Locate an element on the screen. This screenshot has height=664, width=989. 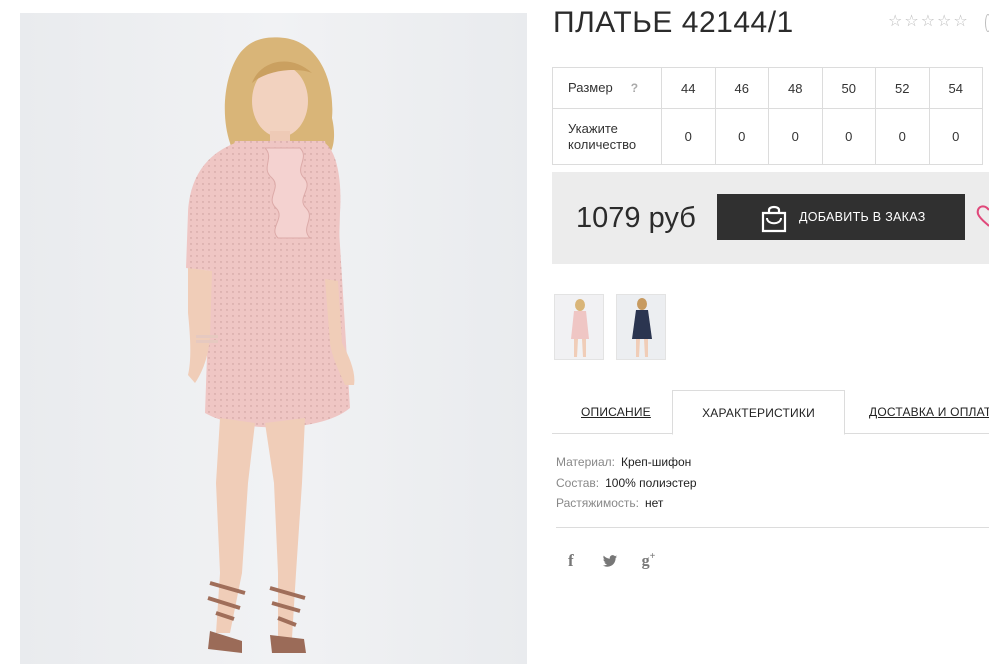
size-cell: 48 is located at coordinates (795, 88).